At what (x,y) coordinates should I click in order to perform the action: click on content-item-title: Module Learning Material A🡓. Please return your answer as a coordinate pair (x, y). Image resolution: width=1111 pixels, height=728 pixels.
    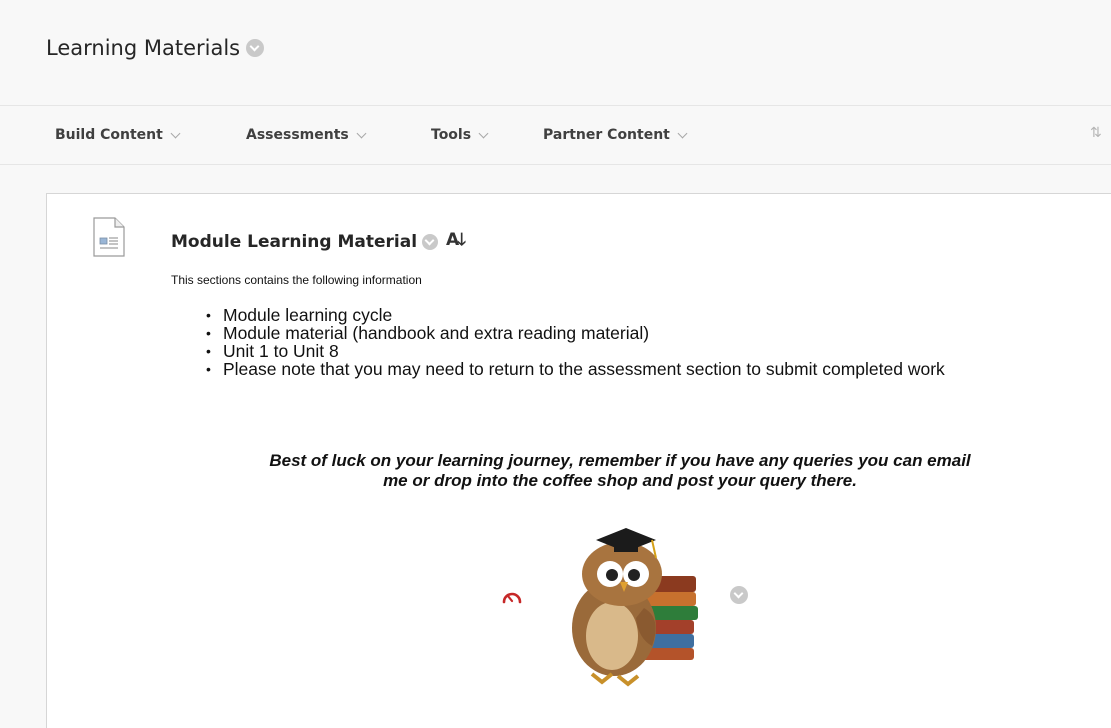
    Looking at the image, I should click on (318, 241).